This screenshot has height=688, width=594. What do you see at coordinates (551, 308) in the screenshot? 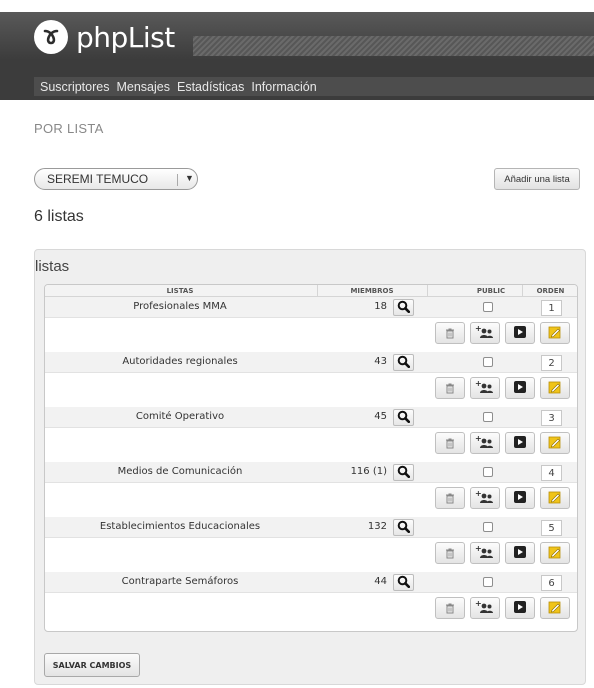
I see `order-input: 1` at bounding box center [551, 308].